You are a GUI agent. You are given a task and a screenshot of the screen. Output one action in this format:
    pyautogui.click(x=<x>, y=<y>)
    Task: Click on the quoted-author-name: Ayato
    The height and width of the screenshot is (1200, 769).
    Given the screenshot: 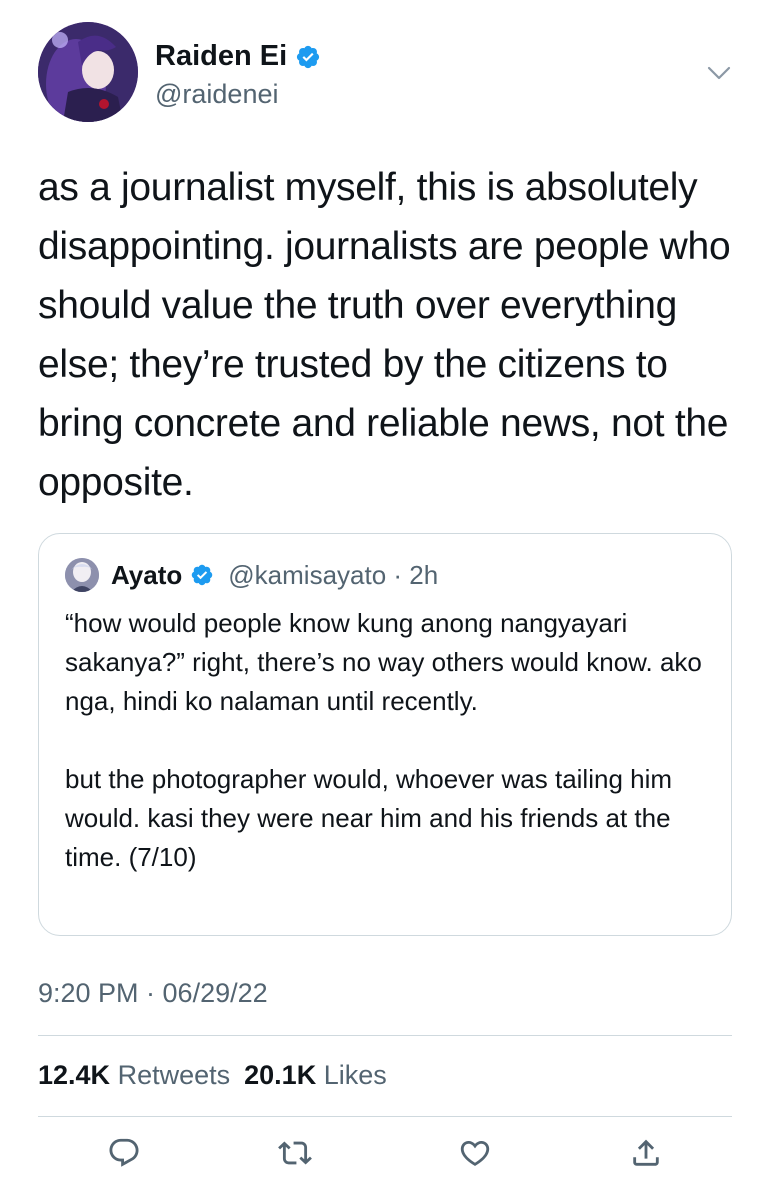 What is the action you would take?
    pyautogui.click(x=147, y=574)
    